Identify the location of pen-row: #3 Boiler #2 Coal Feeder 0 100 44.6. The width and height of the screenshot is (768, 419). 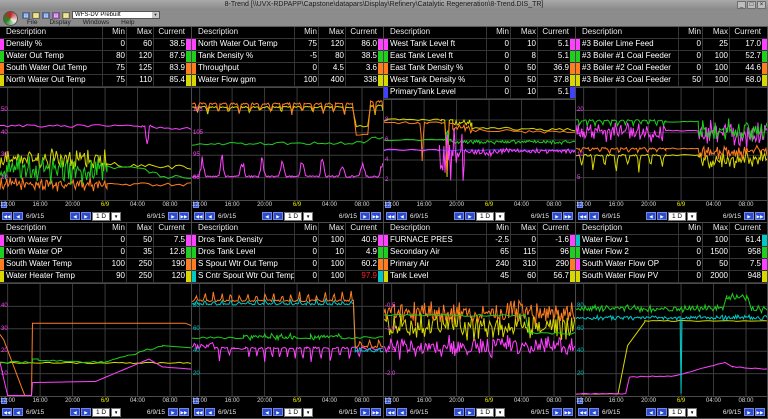
(671, 69).